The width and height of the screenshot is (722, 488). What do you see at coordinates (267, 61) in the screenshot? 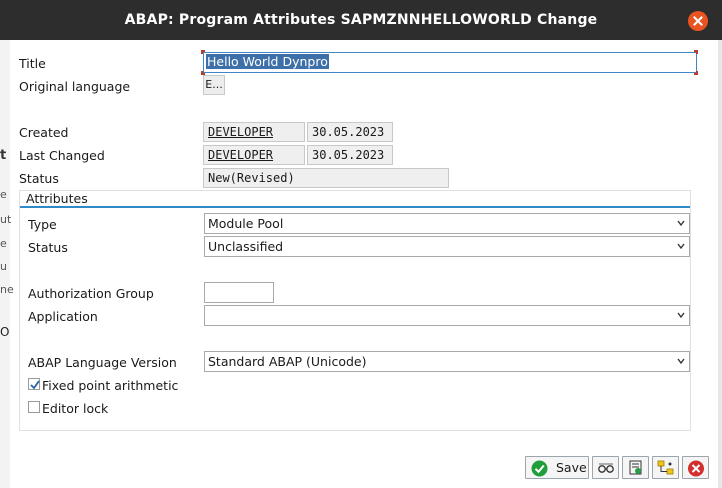
I see `title-input-value: Hello World Dynpro` at bounding box center [267, 61].